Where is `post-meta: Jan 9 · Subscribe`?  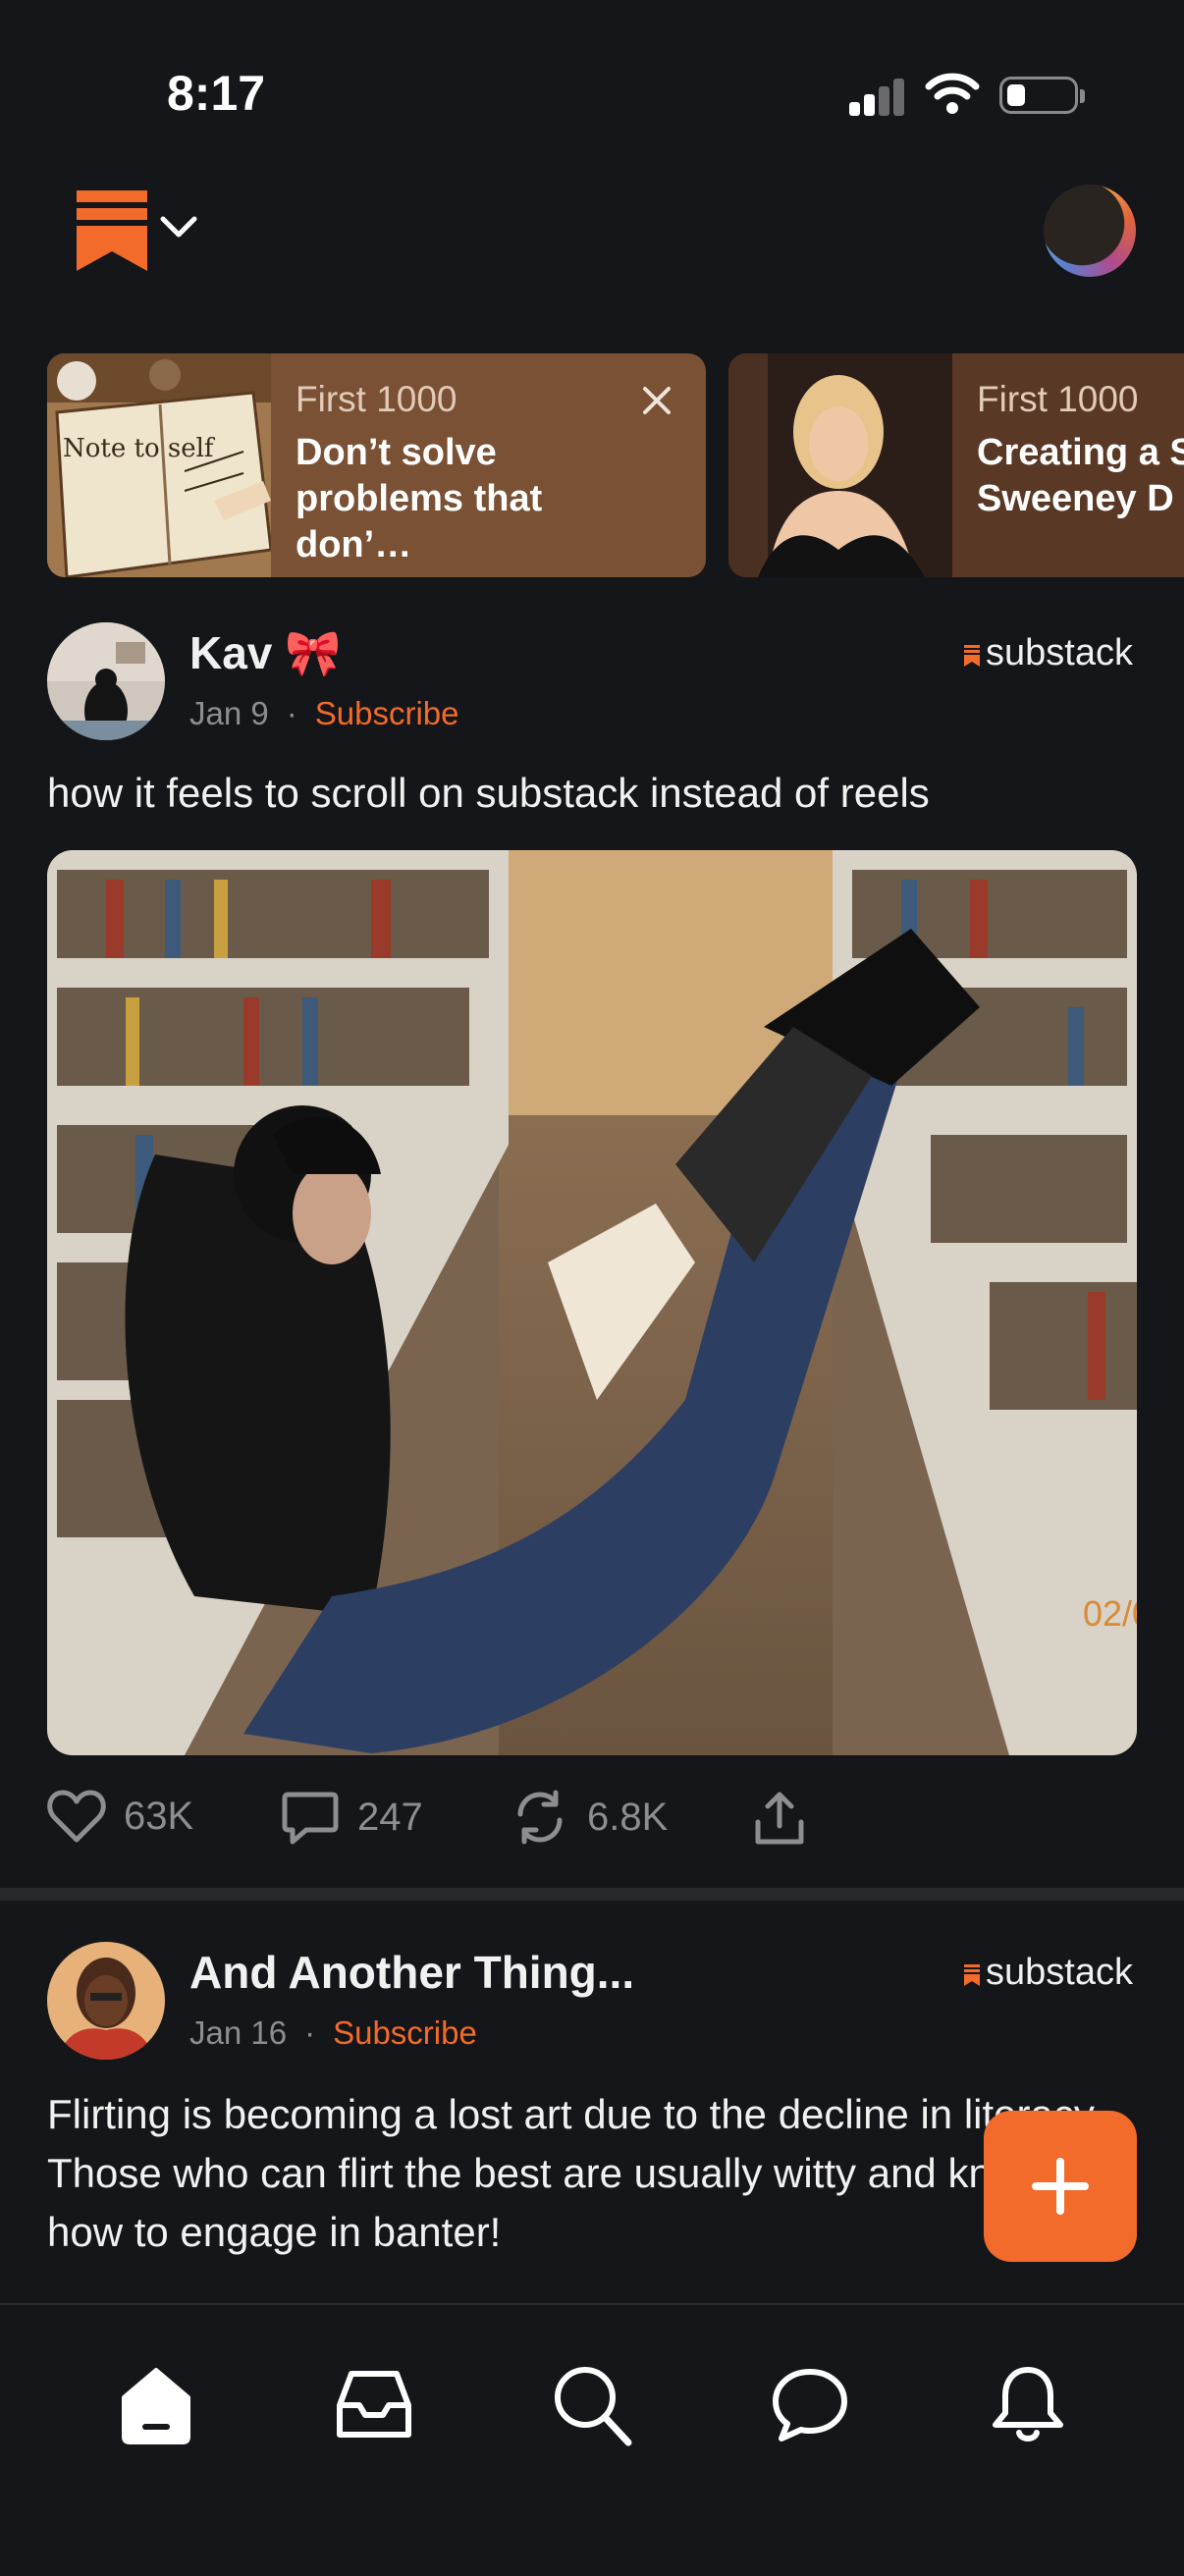
post-meta: Jan 9 · Subscribe is located at coordinates (324, 713).